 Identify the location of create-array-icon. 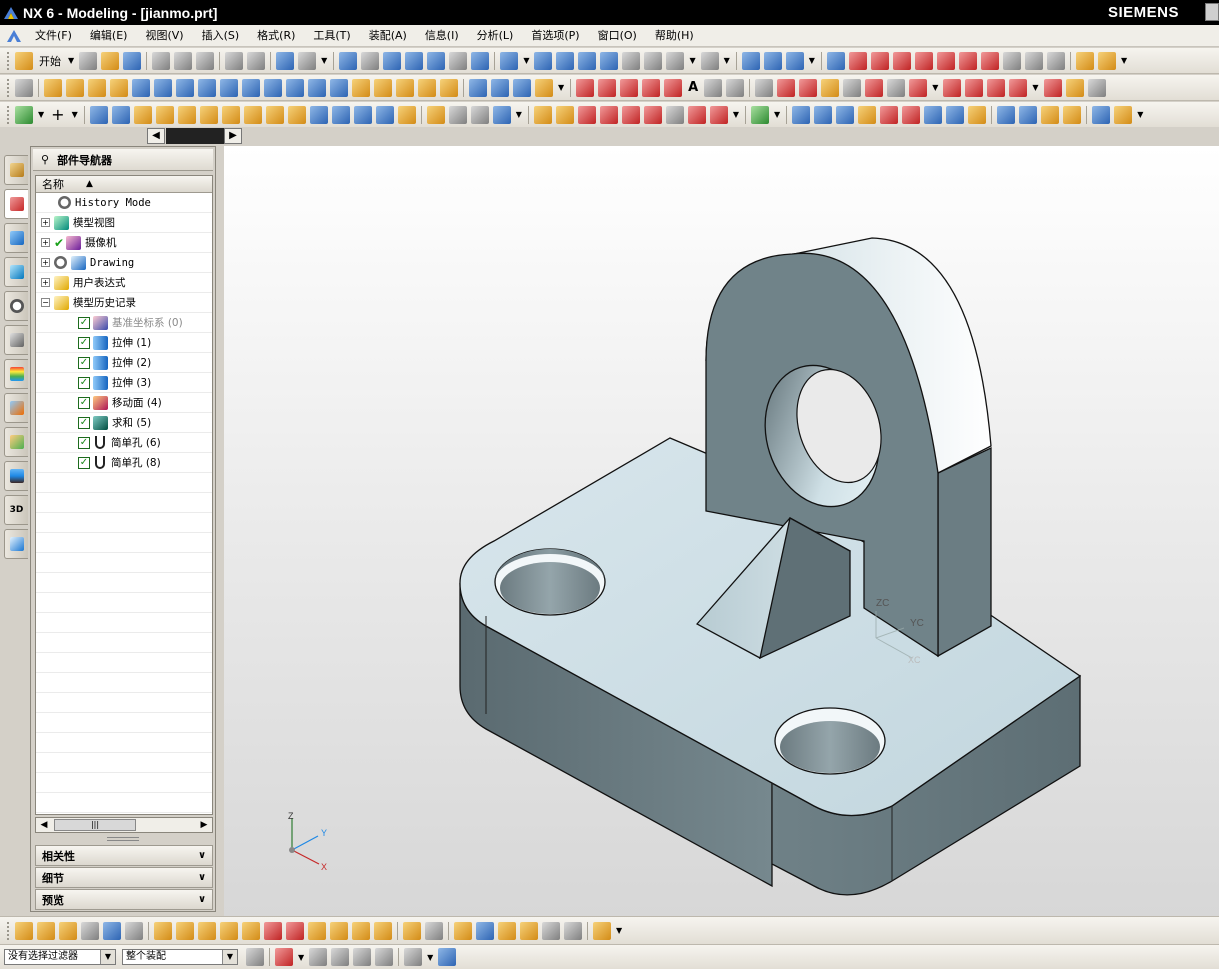
(90, 930).